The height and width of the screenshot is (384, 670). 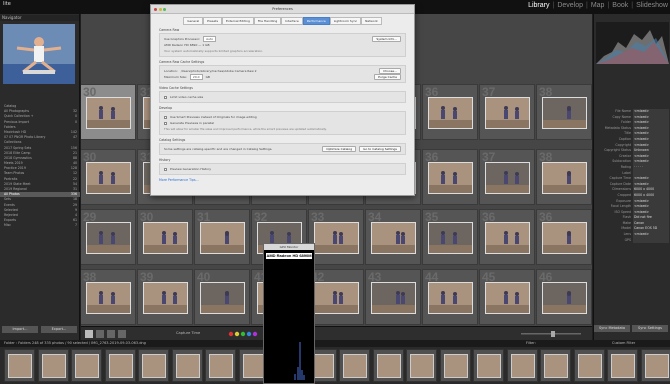 I want to click on zoom-dot-icon, so click(x=164, y=9).